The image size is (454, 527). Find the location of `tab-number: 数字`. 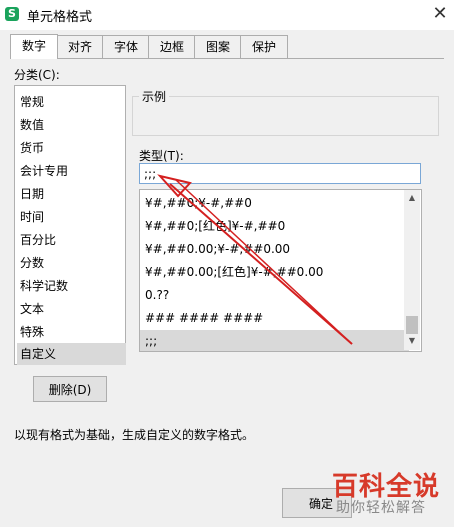

tab-number: 数字 is located at coordinates (34, 46).